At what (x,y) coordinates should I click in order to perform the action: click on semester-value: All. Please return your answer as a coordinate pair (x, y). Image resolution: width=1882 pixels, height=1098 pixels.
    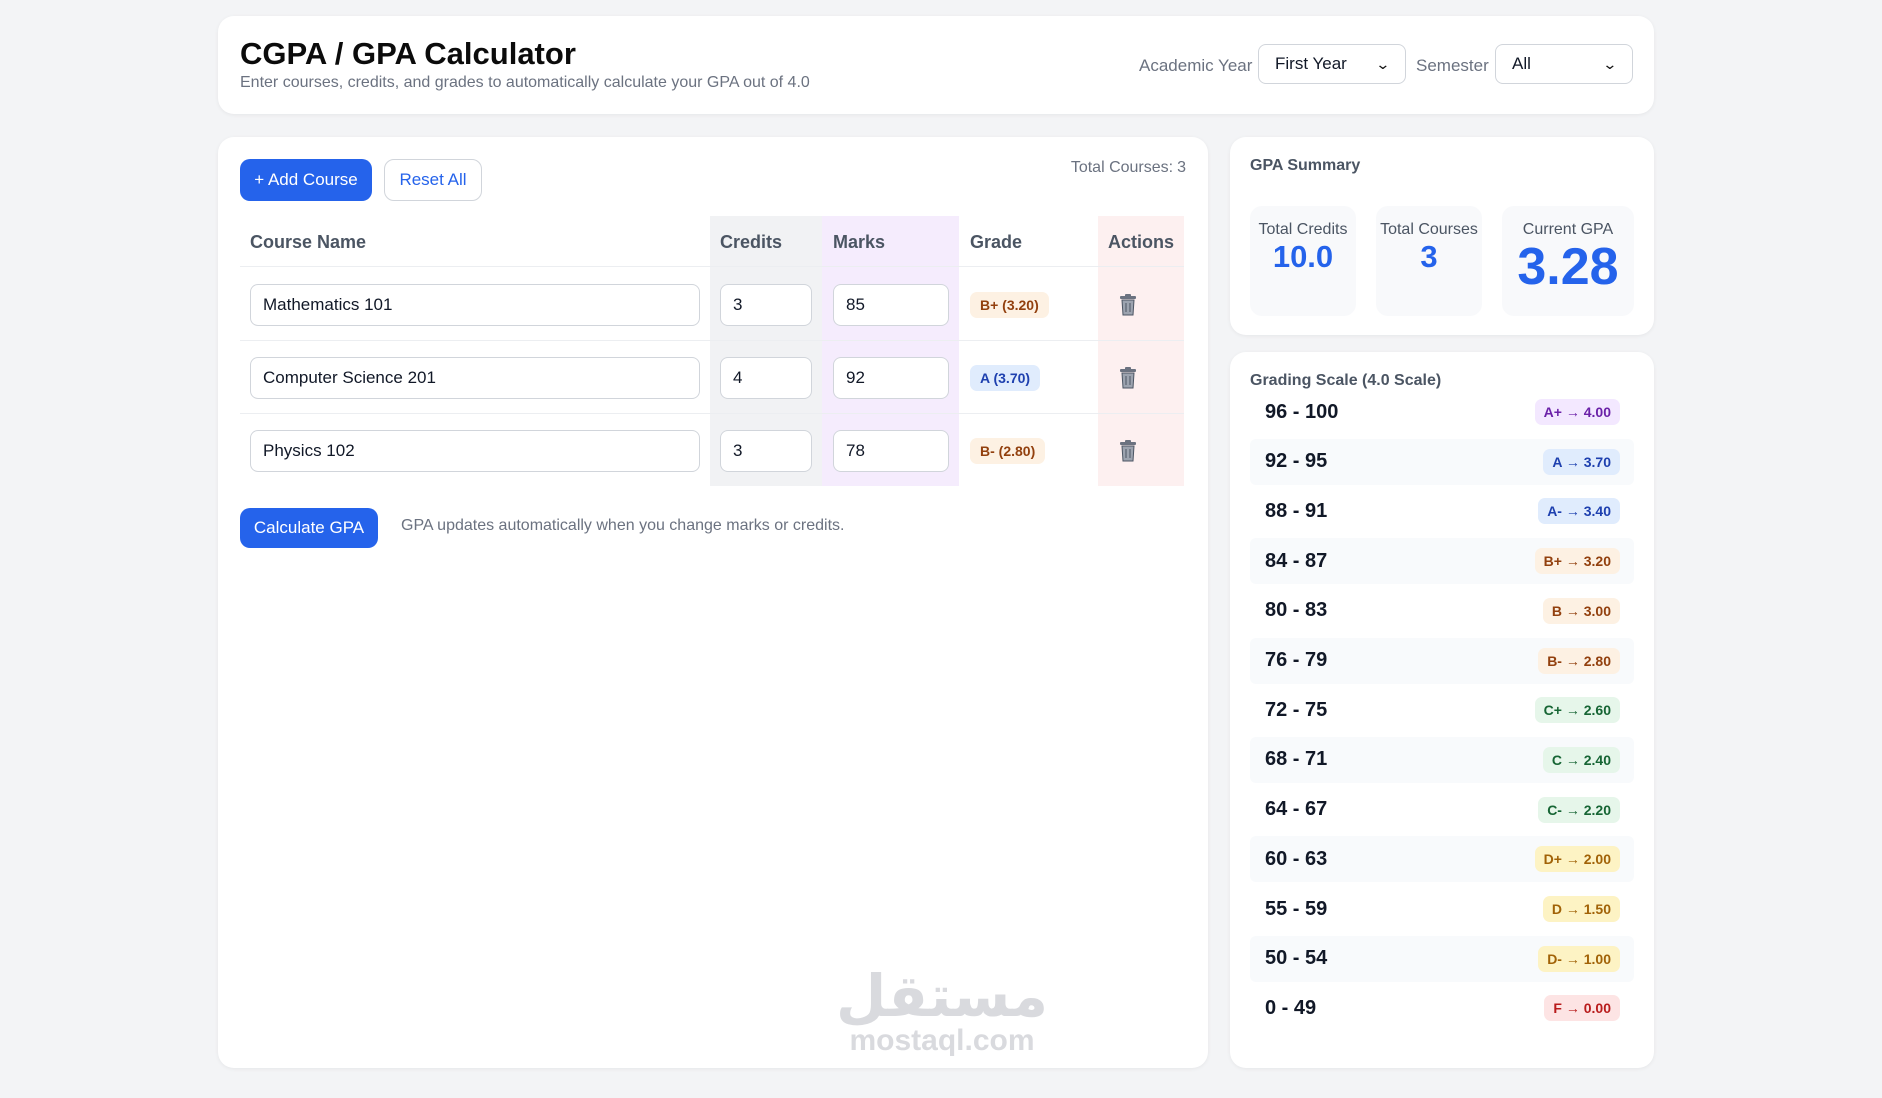
    Looking at the image, I should click on (1521, 63).